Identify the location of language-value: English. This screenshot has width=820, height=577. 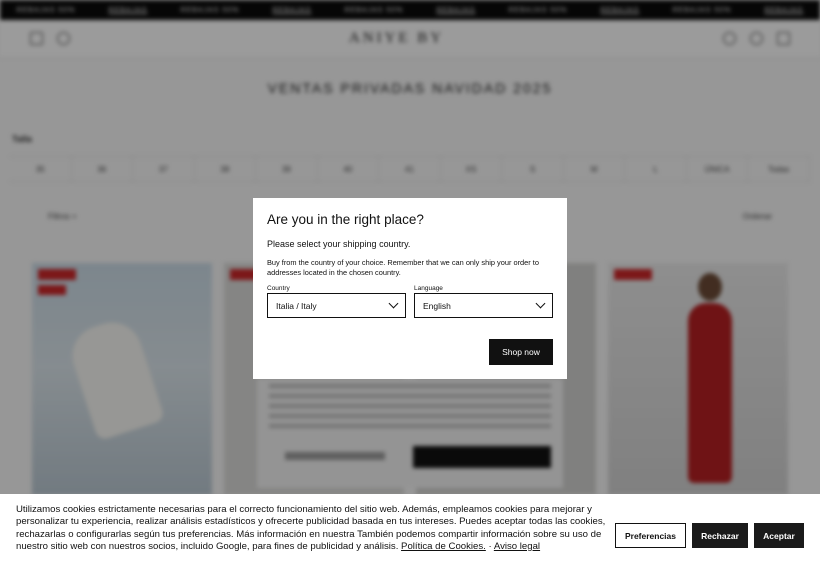
(437, 305).